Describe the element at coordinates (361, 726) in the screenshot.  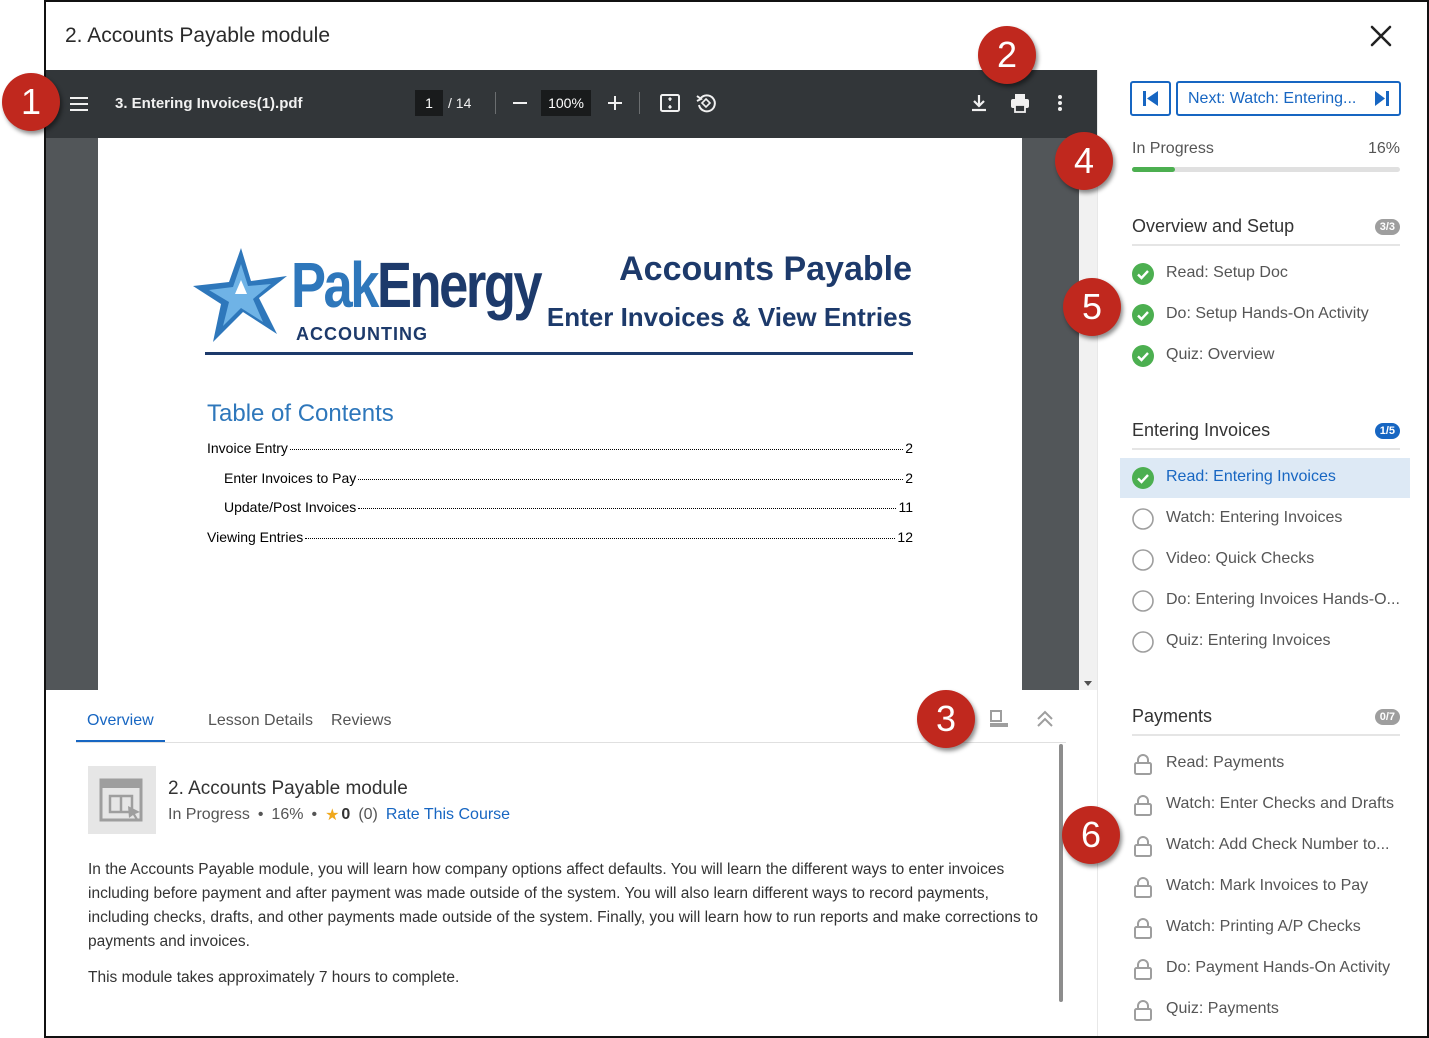
I see `tab-reviews: Reviews` at that location.